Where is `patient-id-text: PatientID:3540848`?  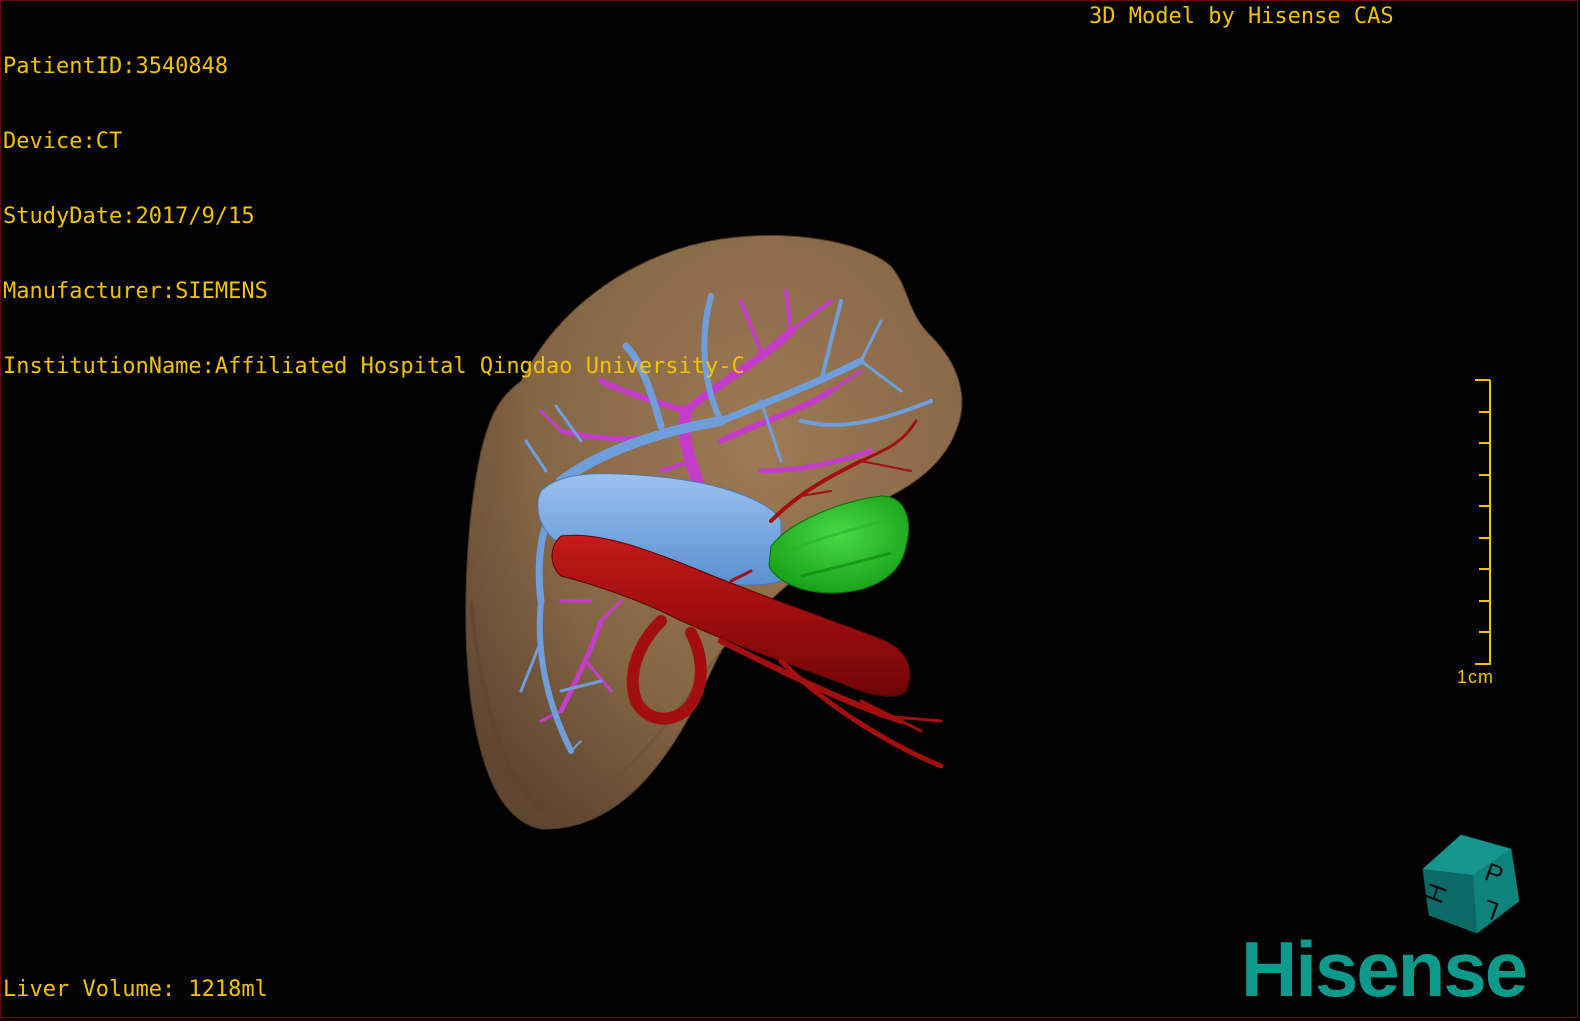 patient-id-text: PatientID:3540848 is located at coordinates (116, 66).